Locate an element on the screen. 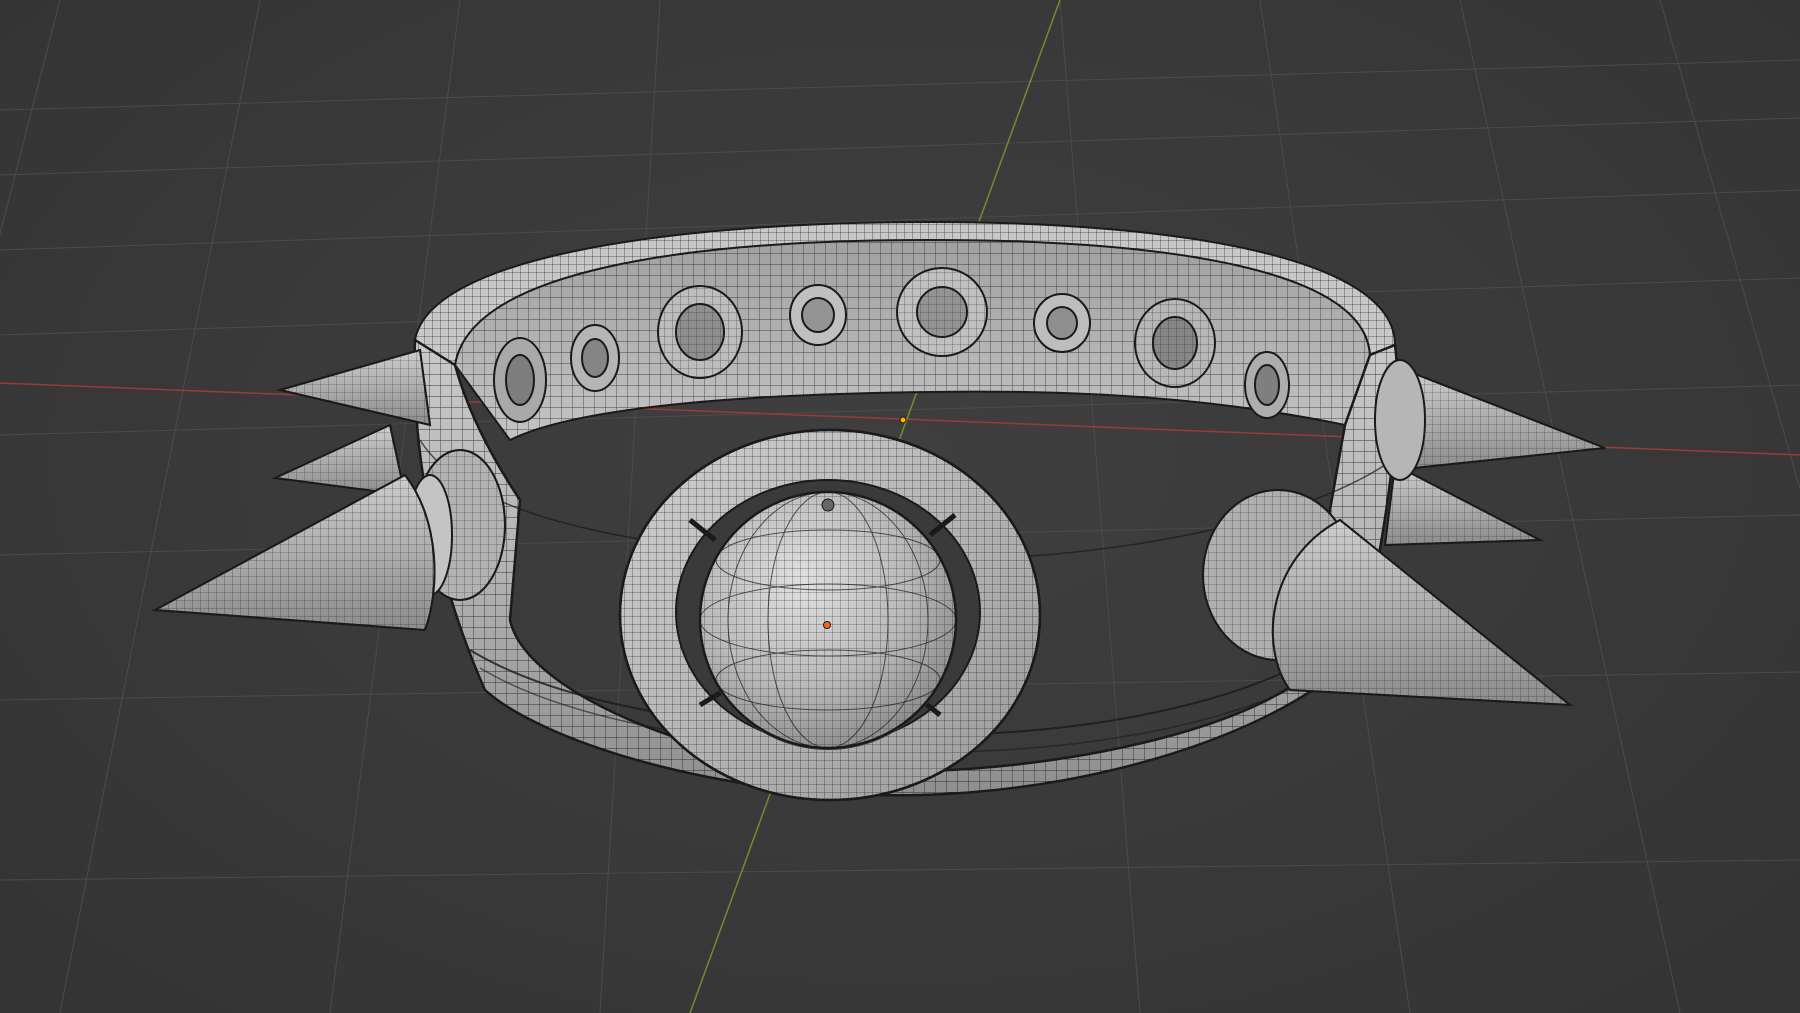 The height and width of the screenshot is (1013, 1800). origin-point is located at coordinates (827, 625).